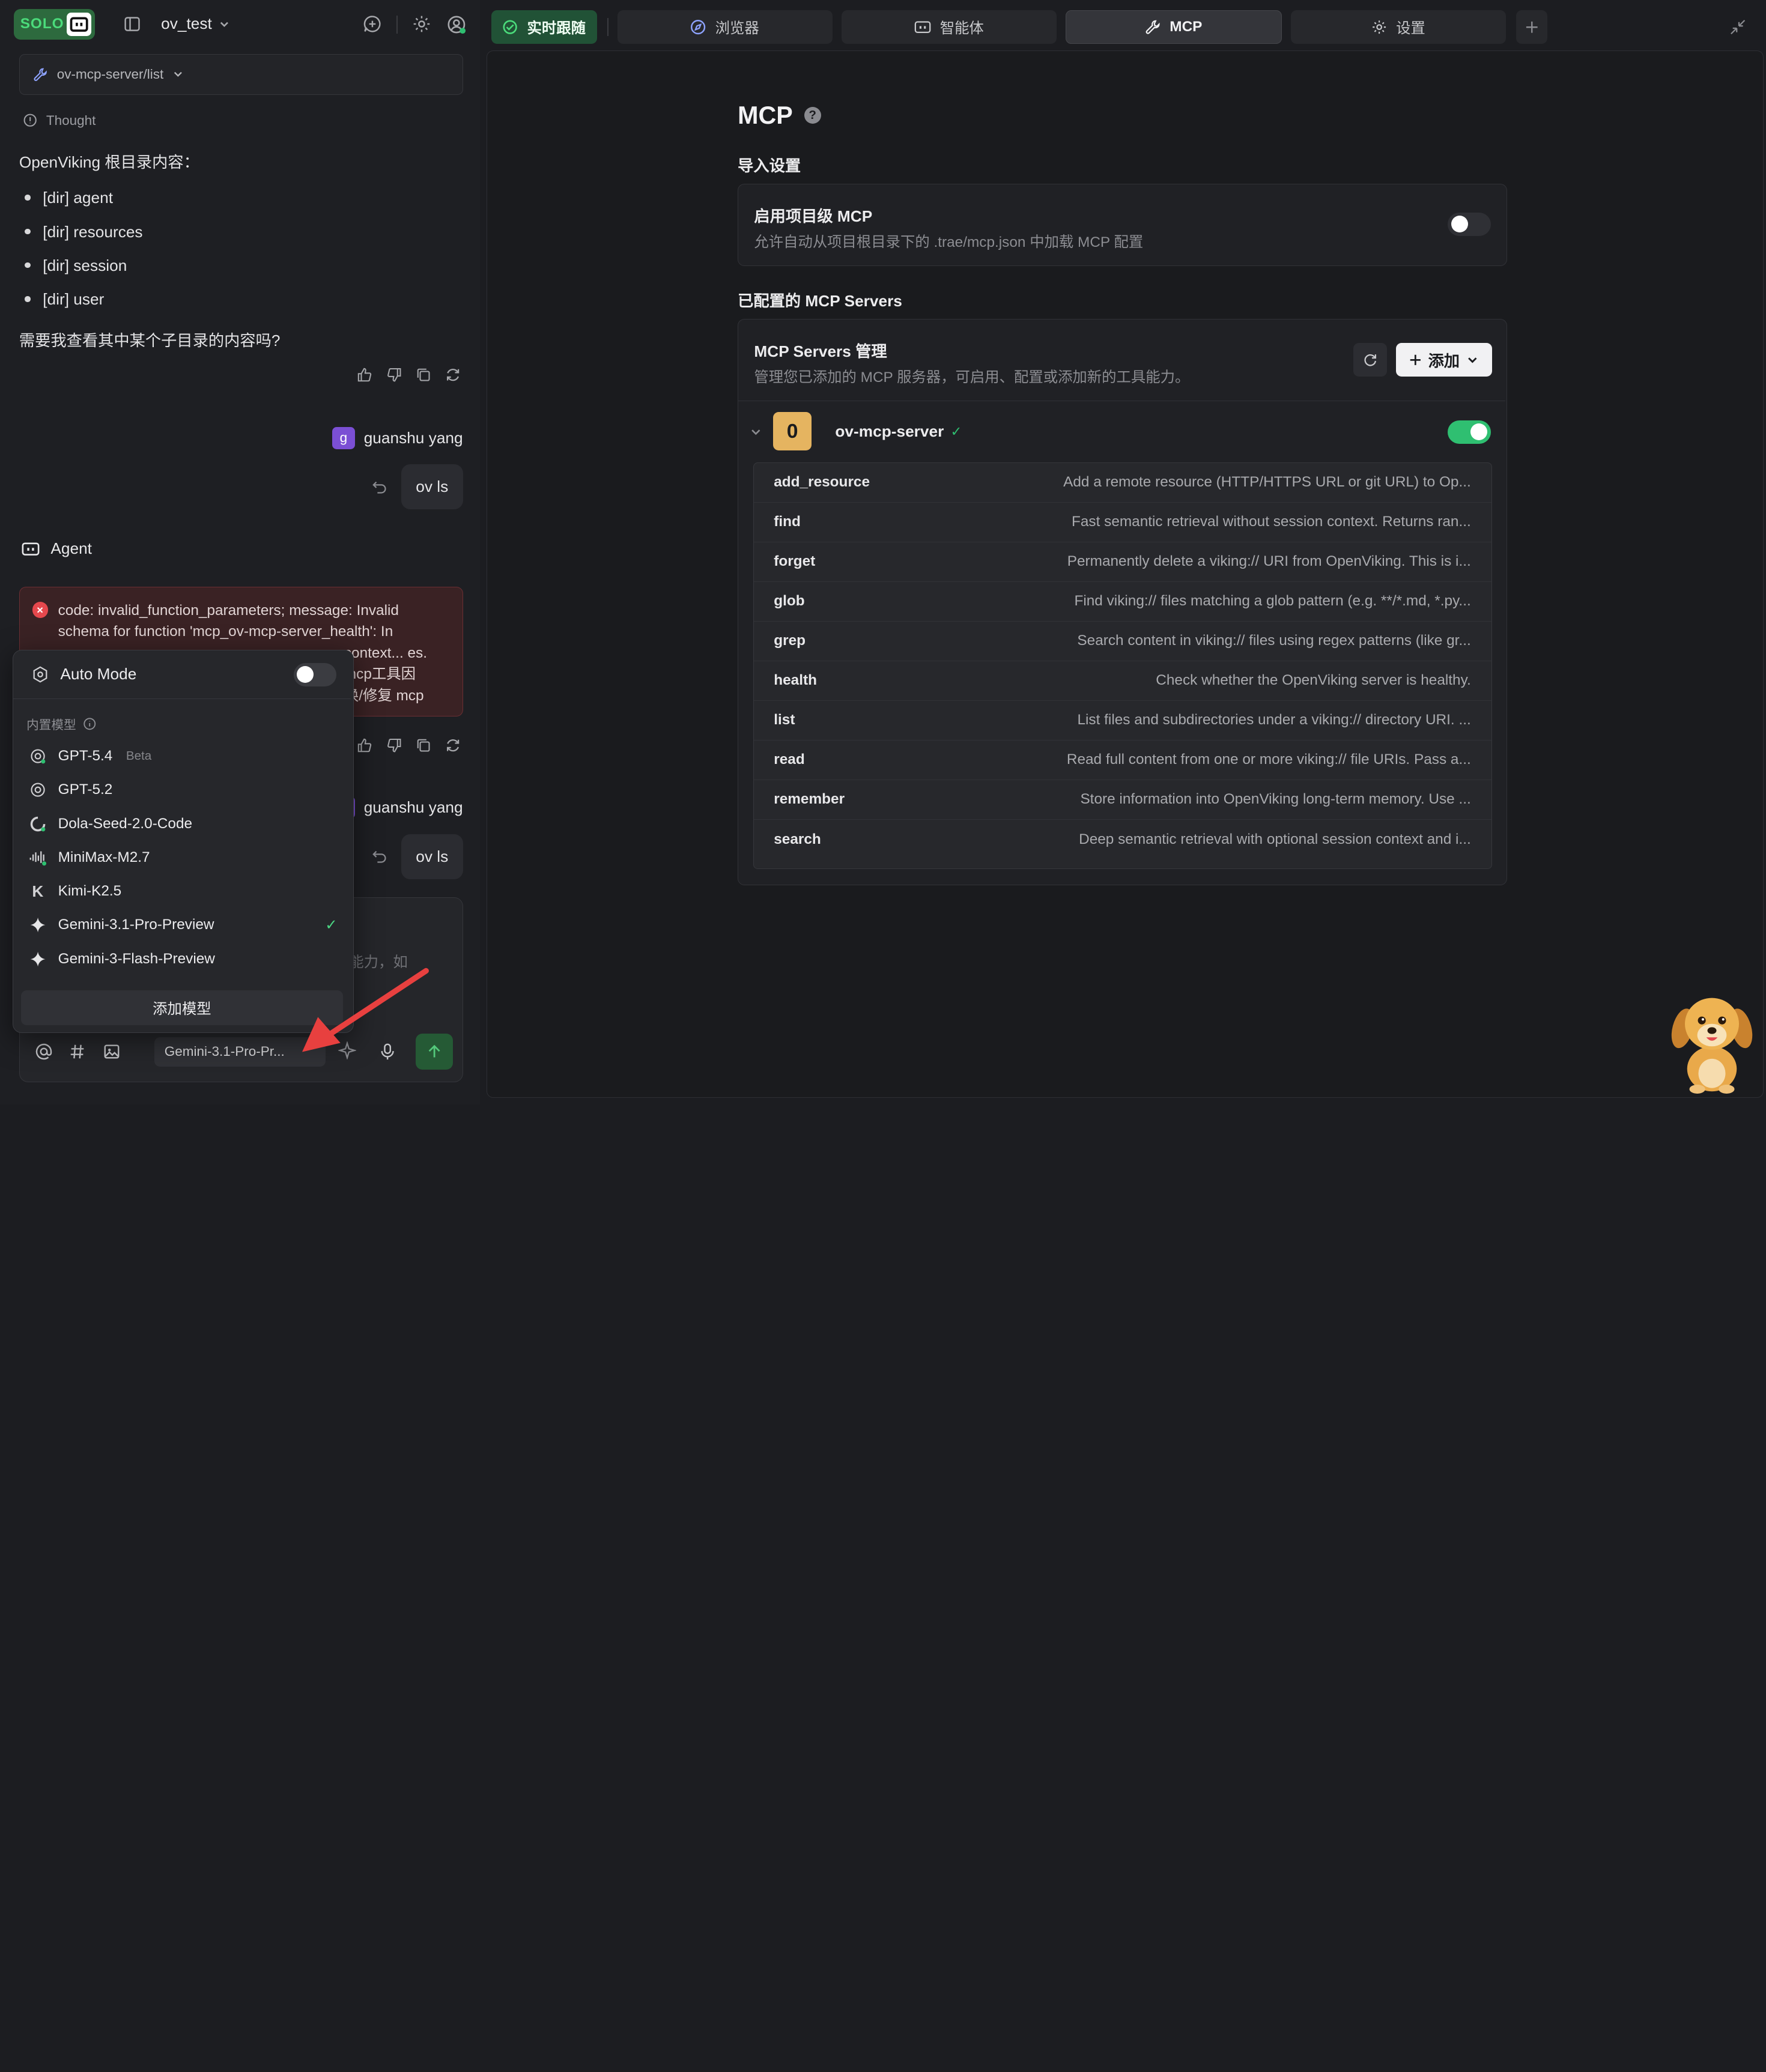  I want to click on add-server-button: 添加, so click(1444, 360).